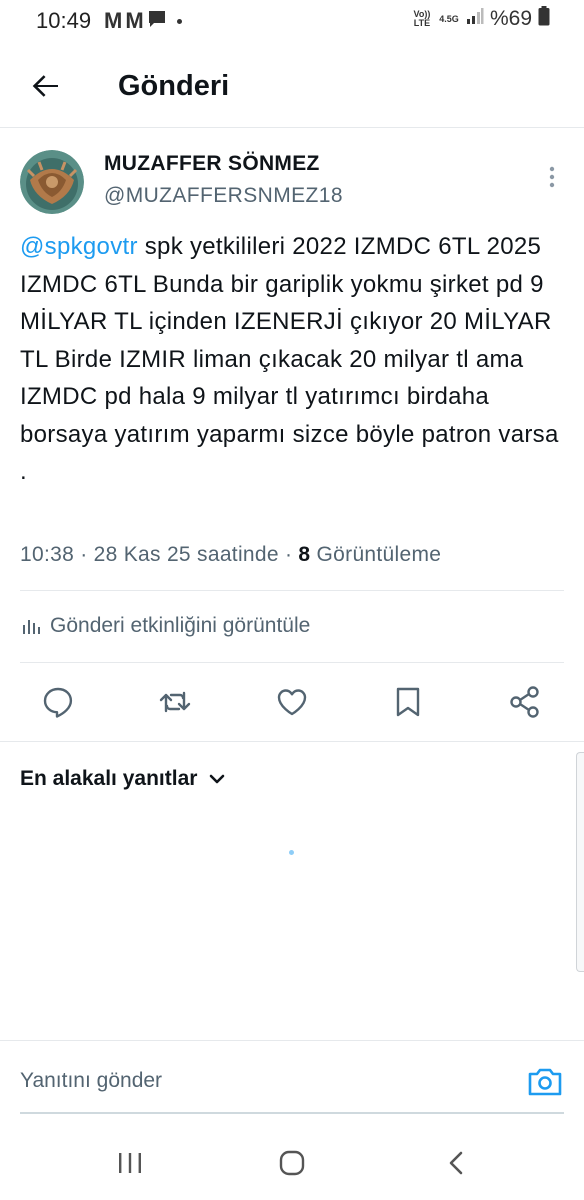 This screenshot has height=1200, width=584. I want to click on volte-indicator: Vo)) LTE, so click(422, 18).